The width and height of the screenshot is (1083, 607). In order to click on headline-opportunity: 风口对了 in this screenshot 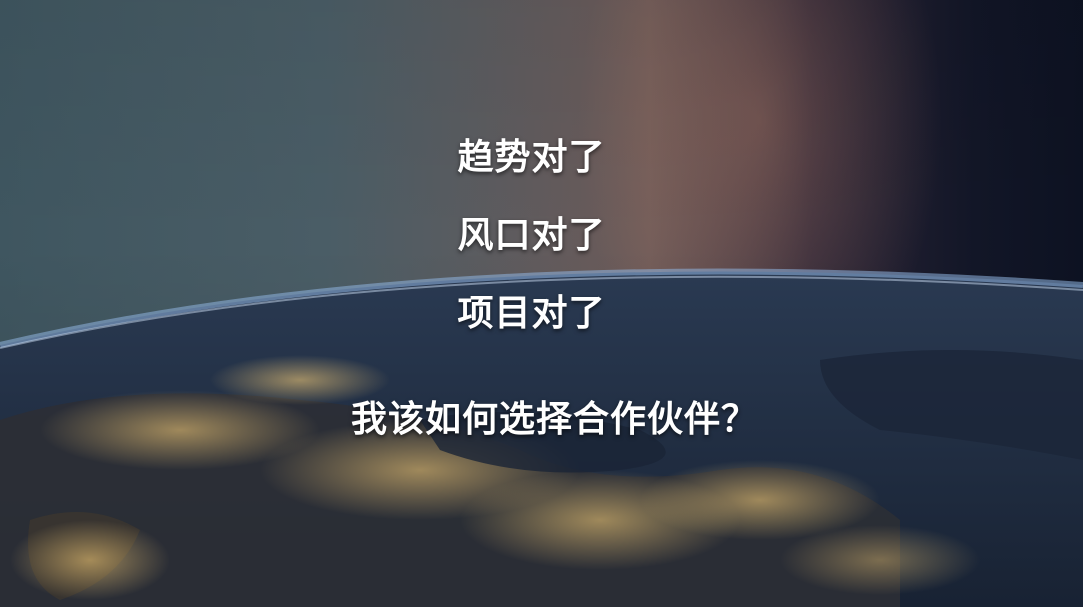, I will do `click(531, 235)`.